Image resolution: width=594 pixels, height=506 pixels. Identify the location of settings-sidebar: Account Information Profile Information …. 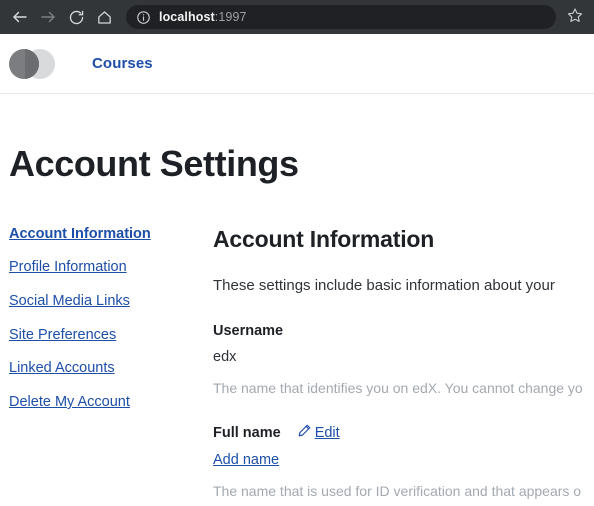
(103, 327).